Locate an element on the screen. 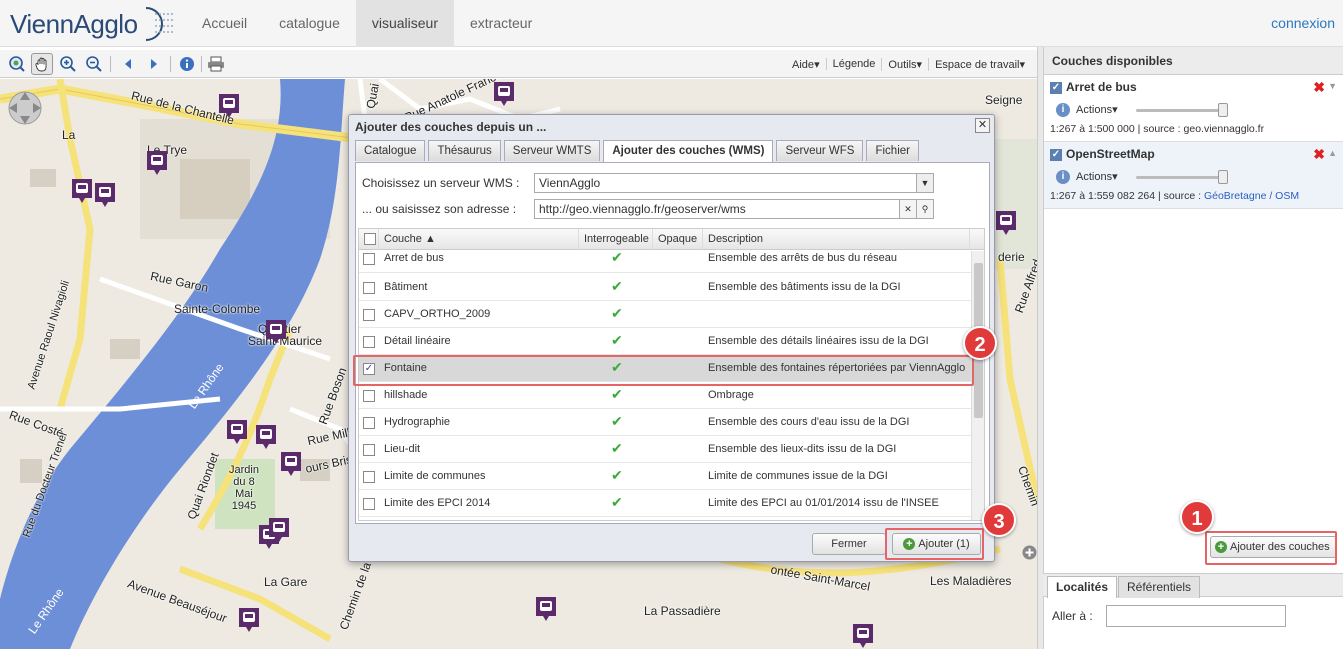 This screenshot has width=1343, height=649. pan-hand-icon is located at coordinates (42, 64).